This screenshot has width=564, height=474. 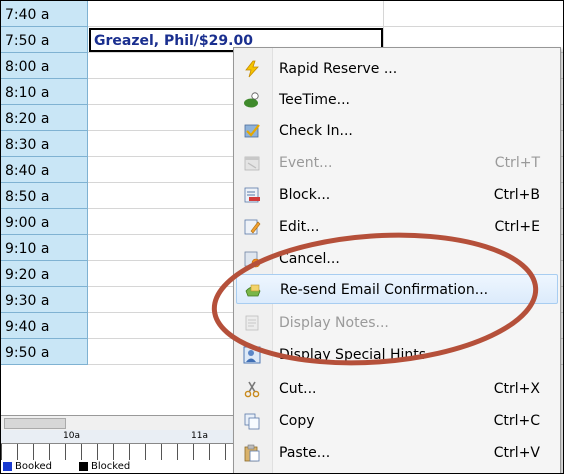 What do you see at coordinates (44, 222) in the screenshot?
I see `time-slot: 9:00 a` at bounding box center [44, 222].